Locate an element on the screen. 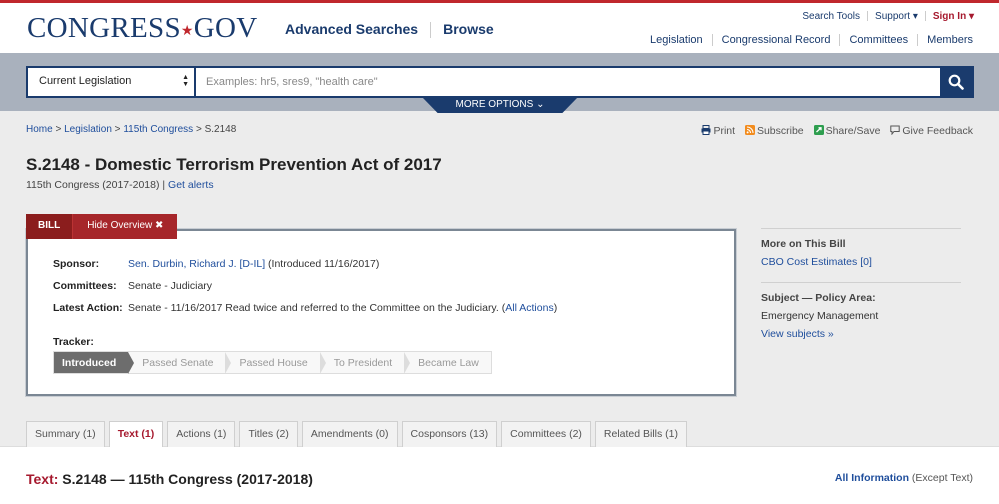 The image size is (999, 504). congress-subtitle: 115th Congress (2017-2018) | Get alerts is located at coordinates (120, 185).